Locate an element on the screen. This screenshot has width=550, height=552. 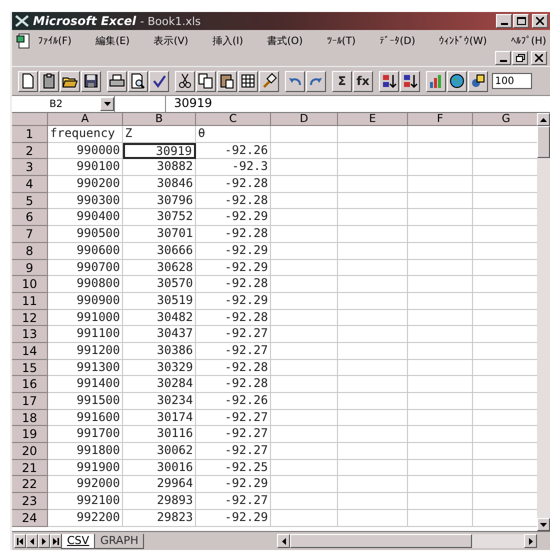
scroll-down-button is located at coordinates (543, 524).